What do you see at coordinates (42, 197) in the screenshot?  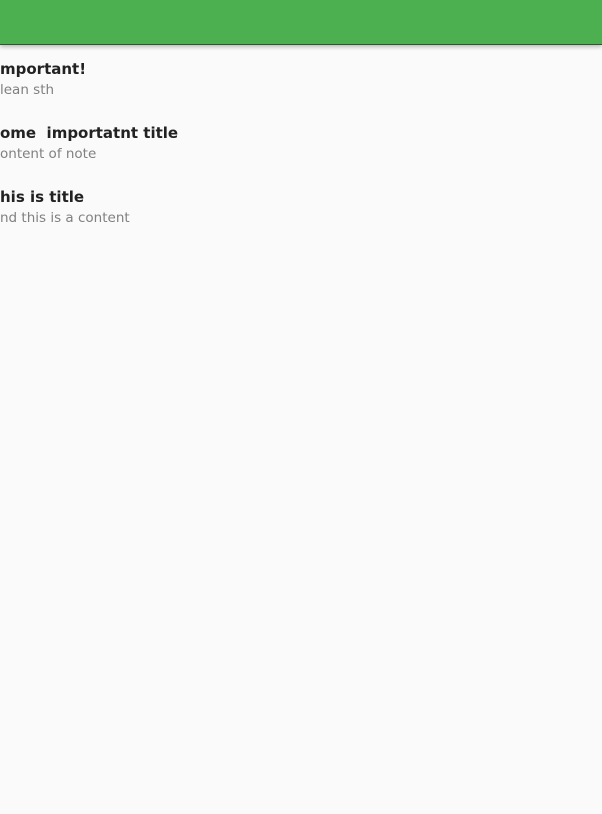 I see `note-title: his is title` at bounding box center [42, 197].